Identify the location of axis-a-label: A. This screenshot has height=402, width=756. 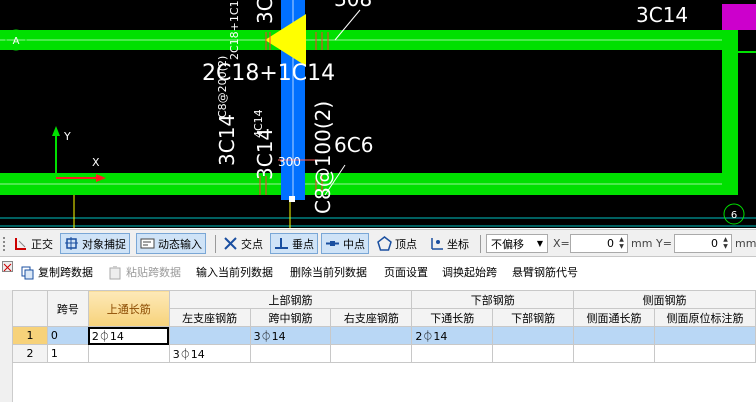
(16, 41).